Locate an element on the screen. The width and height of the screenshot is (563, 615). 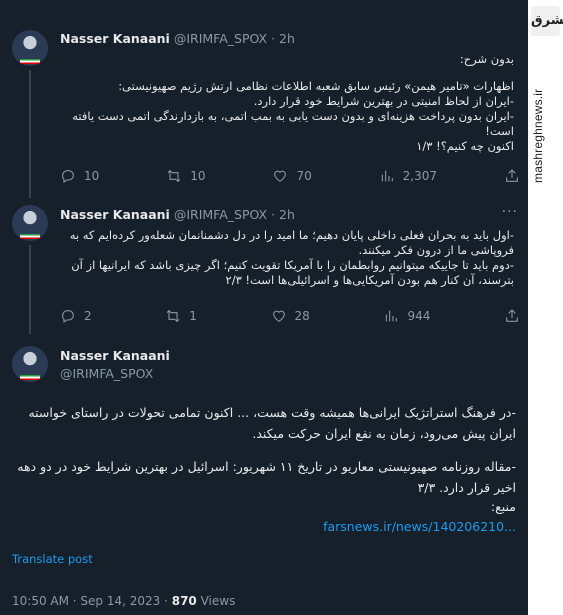
like-count: 28 is located at coordinates (302, 316).